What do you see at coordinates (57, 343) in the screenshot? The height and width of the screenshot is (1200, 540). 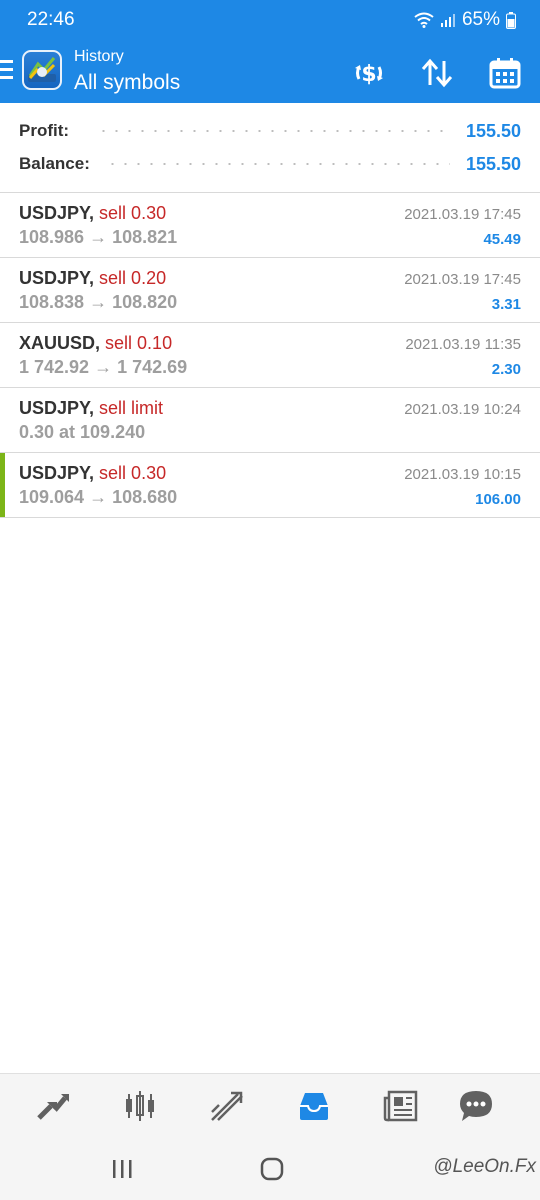 I see `trade-symbol: XAUUSD` at bounding box center [57, 343].